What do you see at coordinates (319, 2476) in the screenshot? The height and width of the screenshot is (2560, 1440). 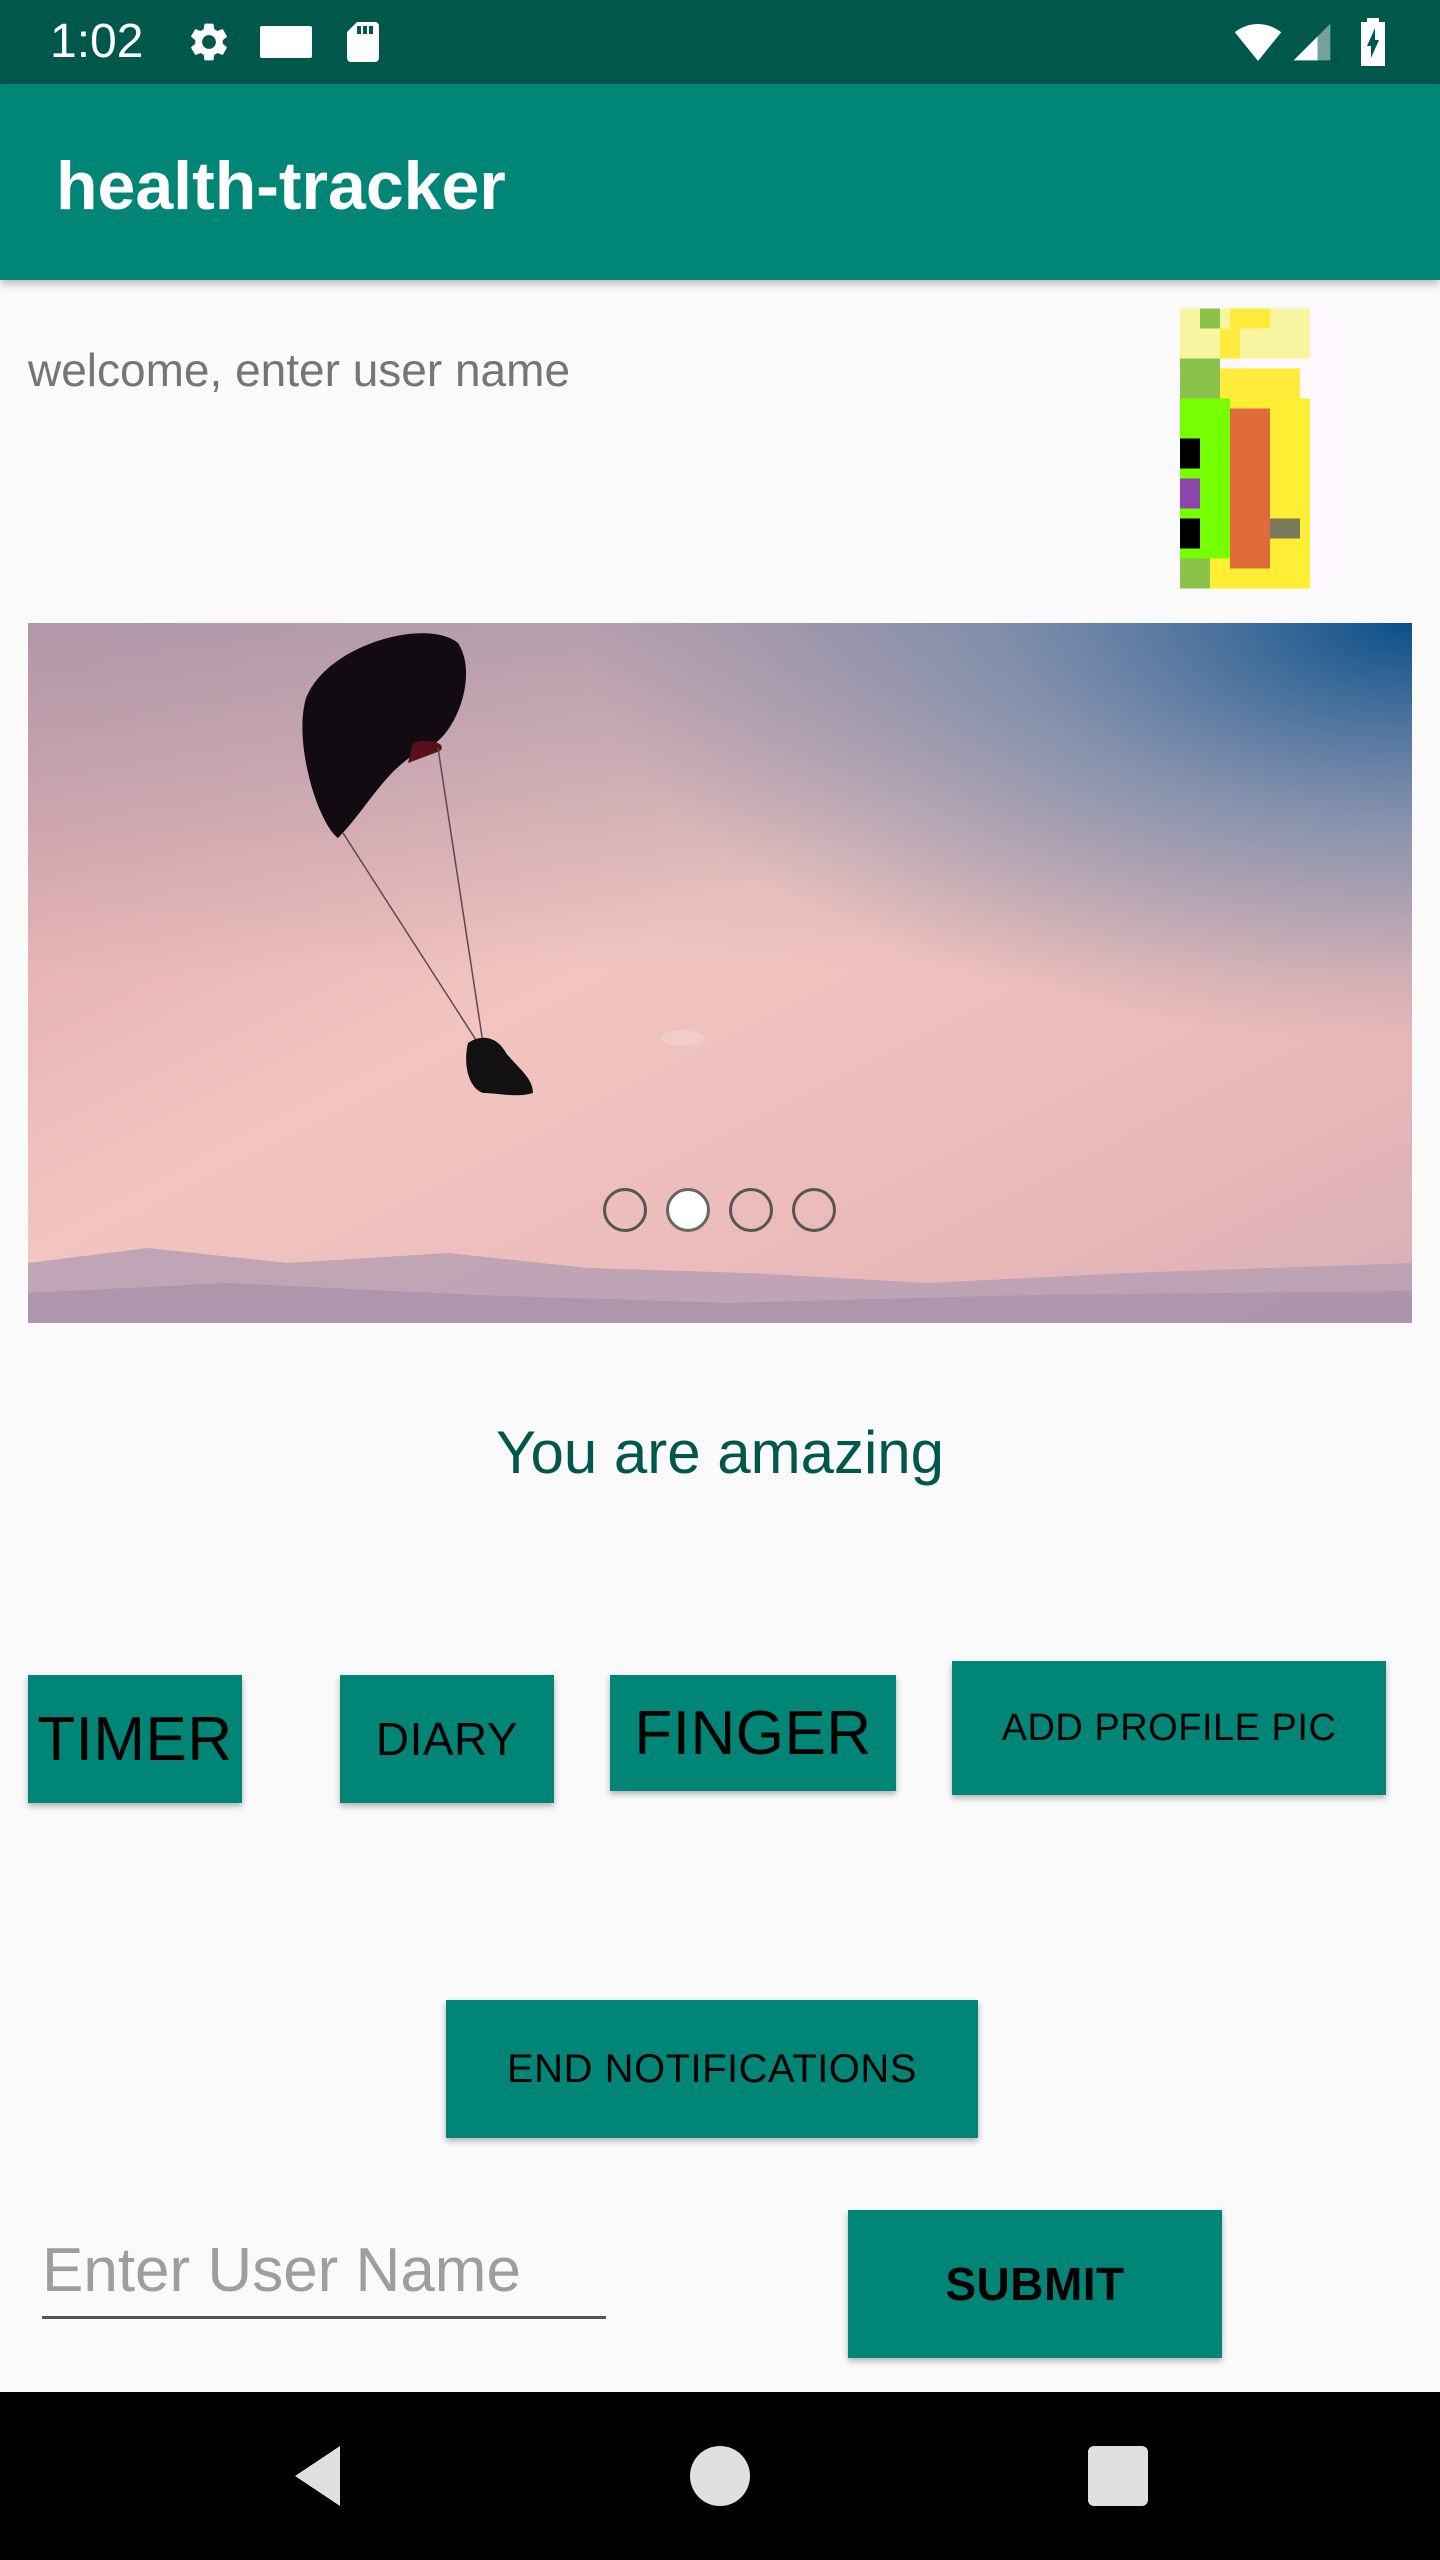 I see `back-icon` at bounding box center [319, 2476].